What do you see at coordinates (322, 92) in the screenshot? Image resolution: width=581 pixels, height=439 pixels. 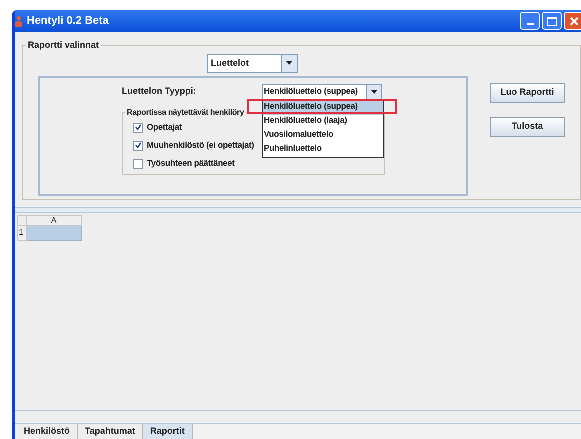 I see `list-type-dropdown: Henkilöluettelo (suppea)` at bounding box center [322, 92].